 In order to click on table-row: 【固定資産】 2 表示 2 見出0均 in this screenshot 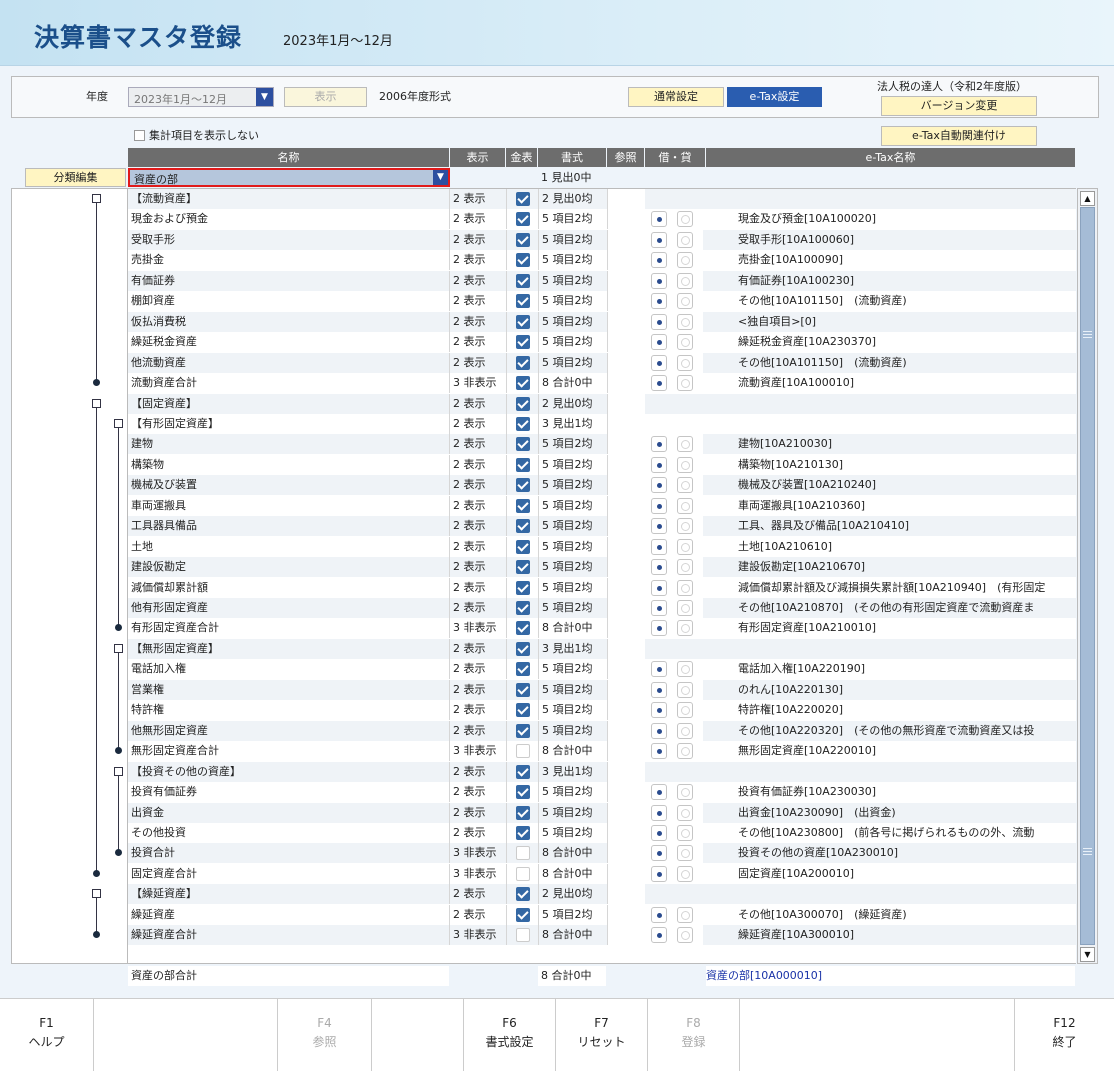, I will do `click(602, 404)`.